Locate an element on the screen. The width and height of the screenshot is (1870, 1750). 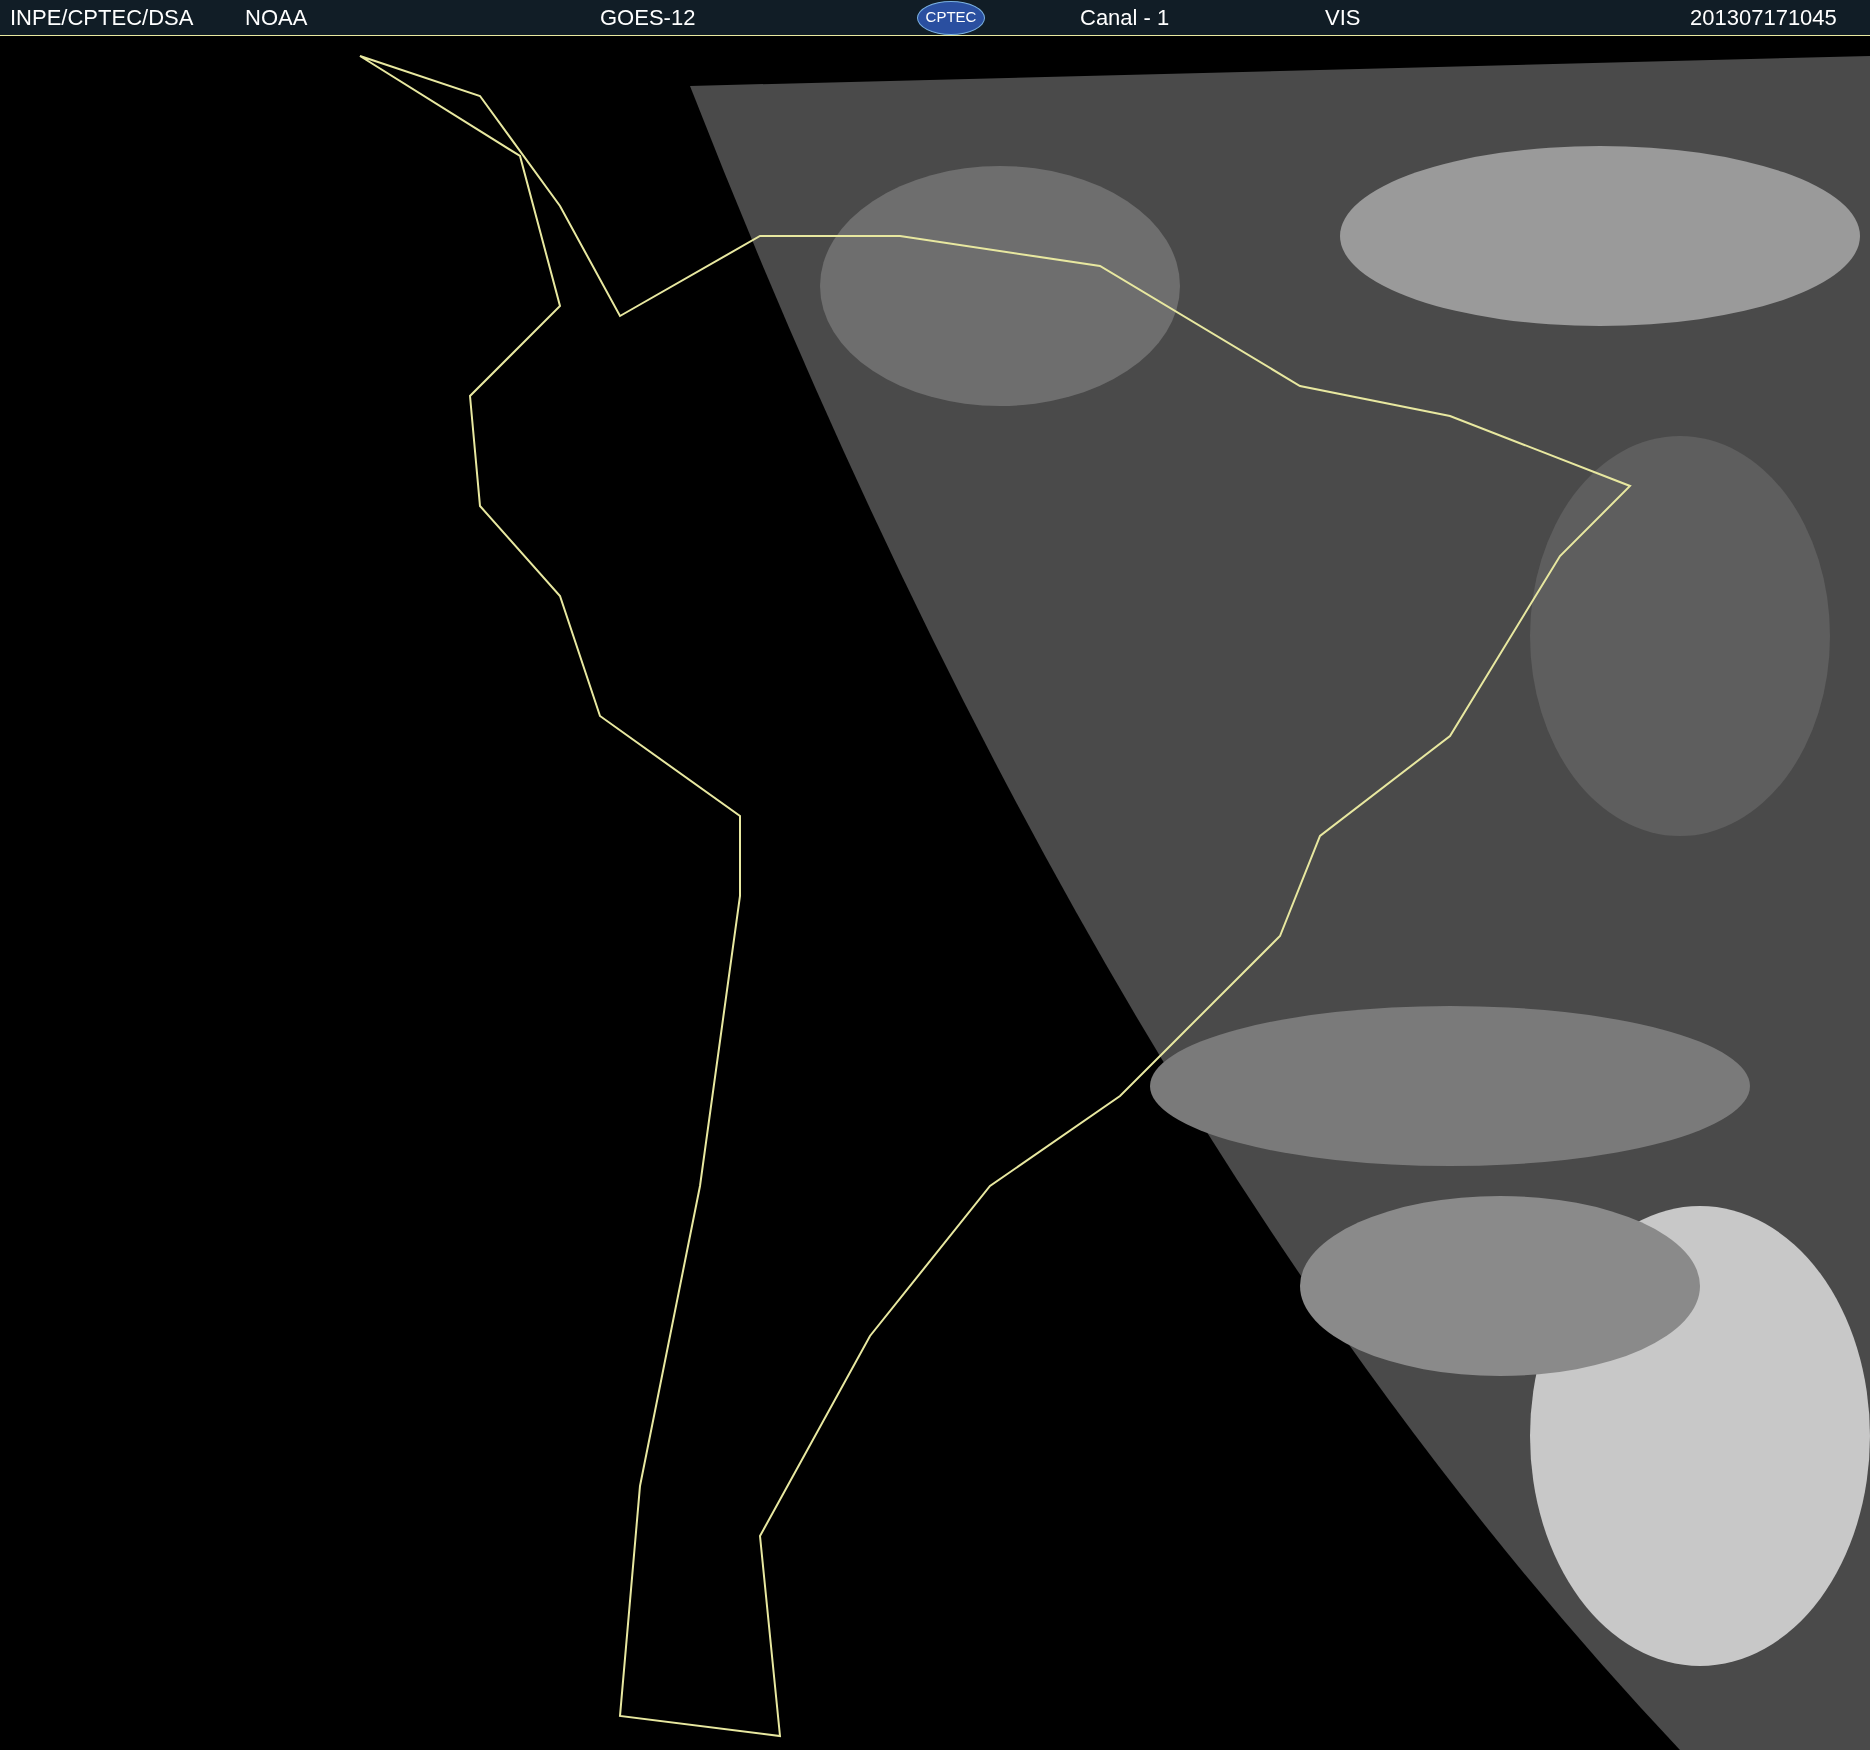
band-label: VIS is located at coordinates (1343, 18).